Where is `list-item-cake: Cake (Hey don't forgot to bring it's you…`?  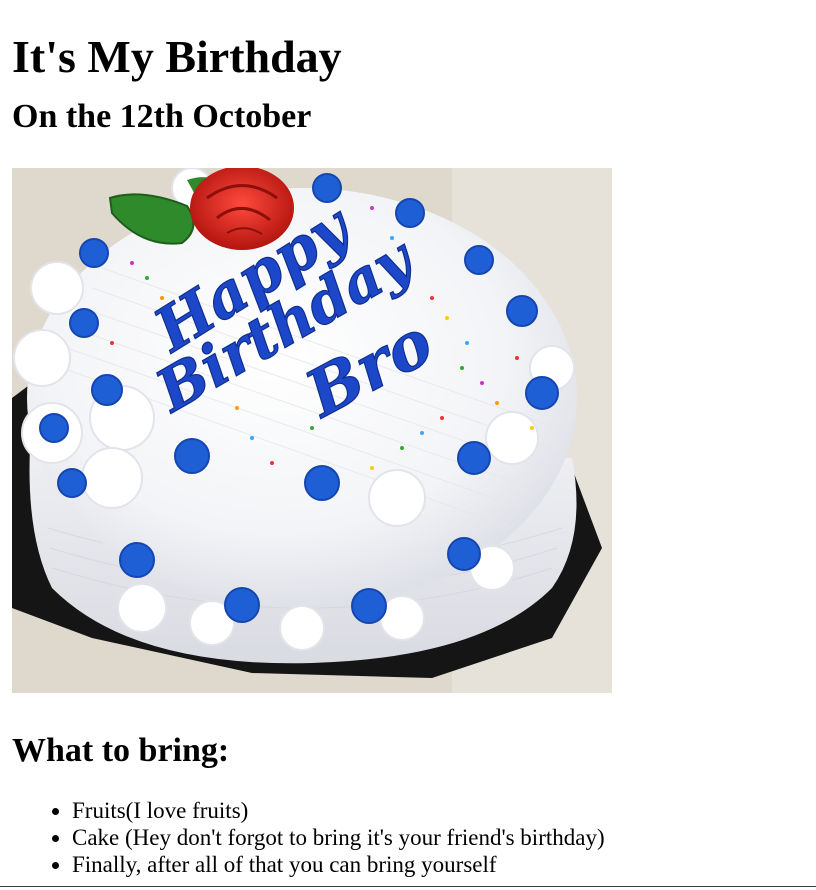
list-item-cake: Cake (Hey don't forgot to bring it's you… is located at coordinates (438, 837).